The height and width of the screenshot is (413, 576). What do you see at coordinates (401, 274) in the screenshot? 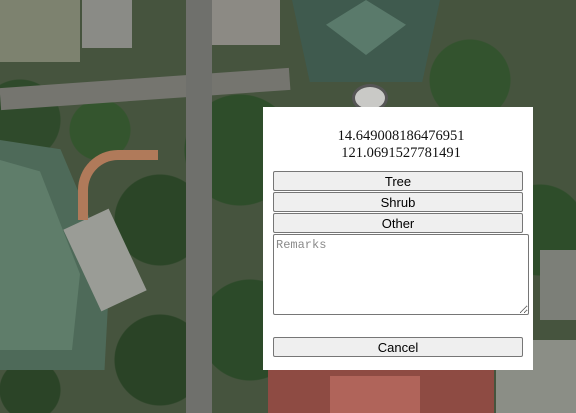
I see `remarks-input` at bounding box center [401, 274].